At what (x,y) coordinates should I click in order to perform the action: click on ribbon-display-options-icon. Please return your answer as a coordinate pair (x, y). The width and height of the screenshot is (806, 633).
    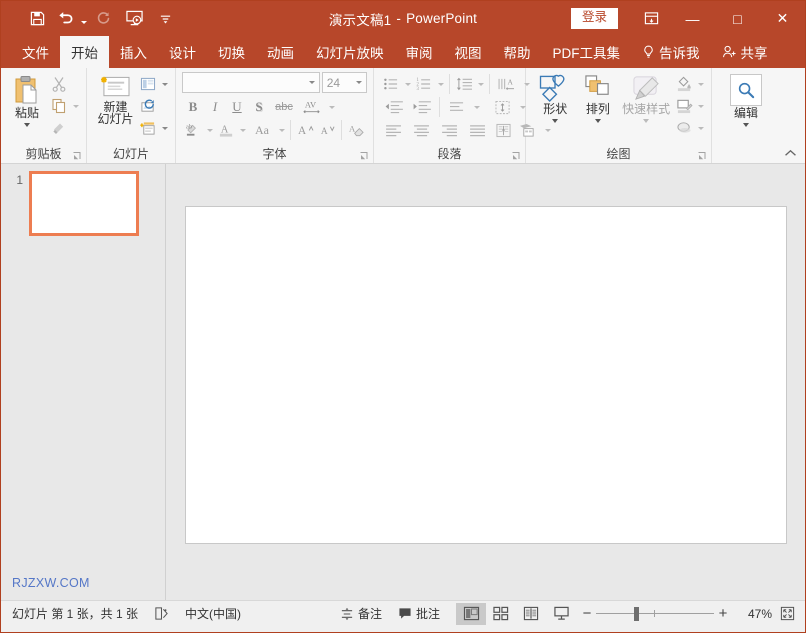
    Looking at the image, I should click on (651, 18).